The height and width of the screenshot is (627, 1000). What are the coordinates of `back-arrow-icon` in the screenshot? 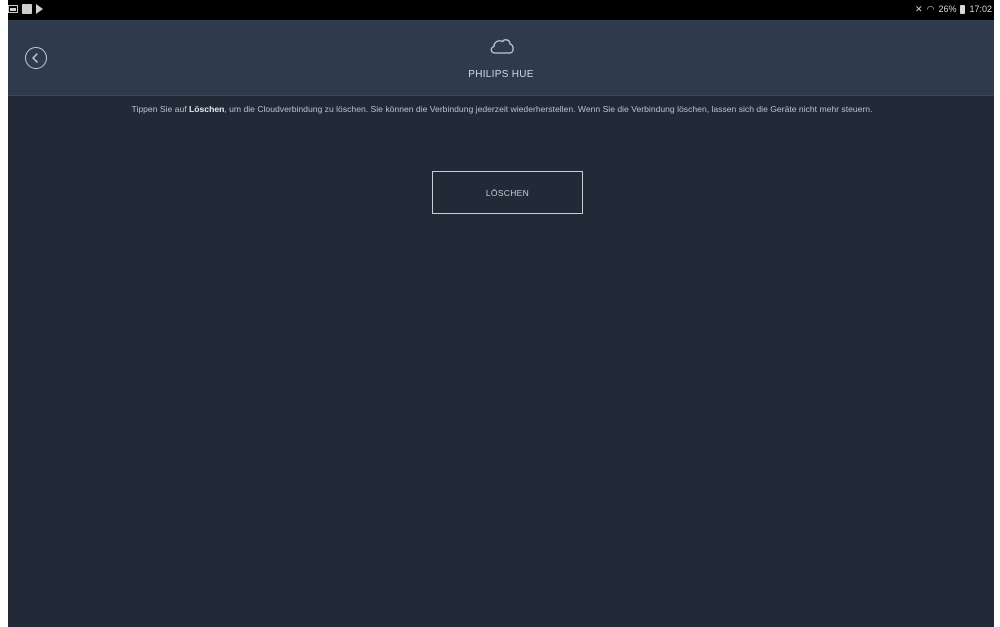 It's located at (35, 58).